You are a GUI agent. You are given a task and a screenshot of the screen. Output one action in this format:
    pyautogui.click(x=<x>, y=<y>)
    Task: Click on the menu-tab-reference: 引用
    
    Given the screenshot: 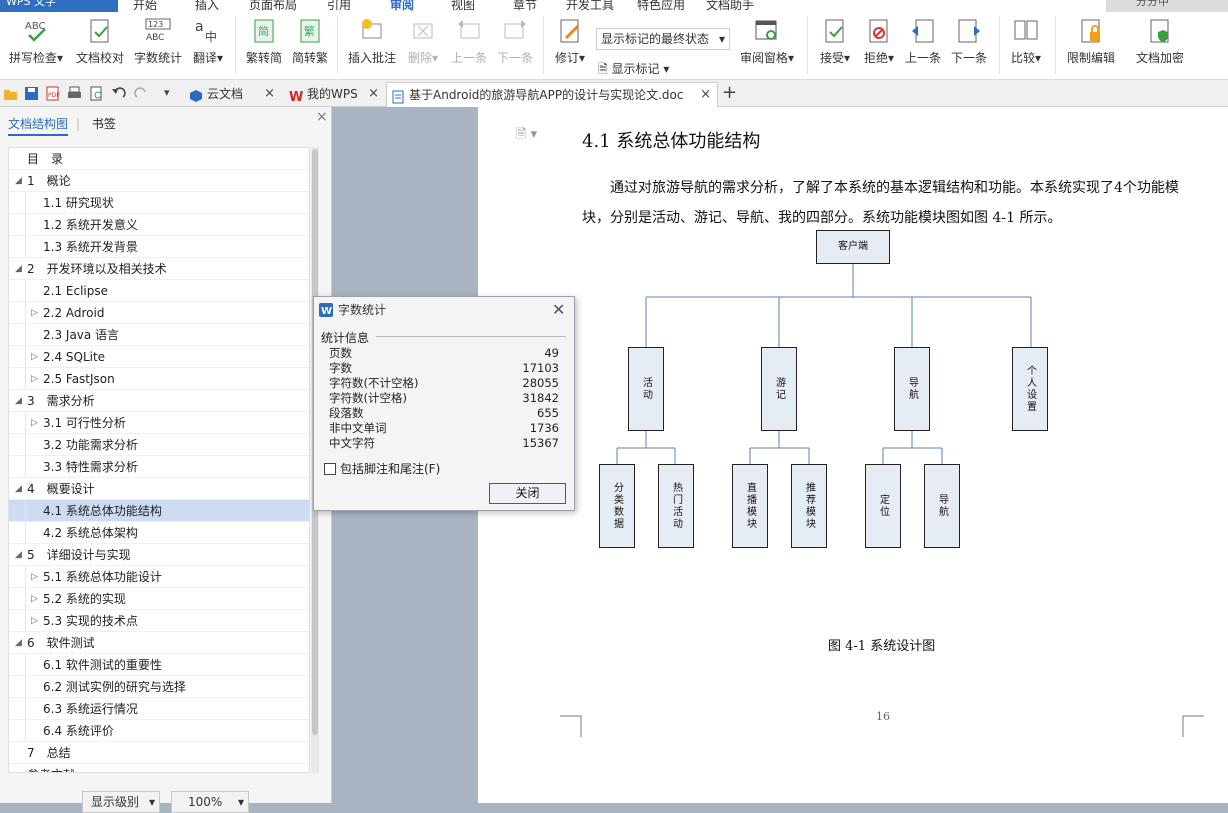 What is the action you would take?
    pyautogui.click(x=339, y=6)
    